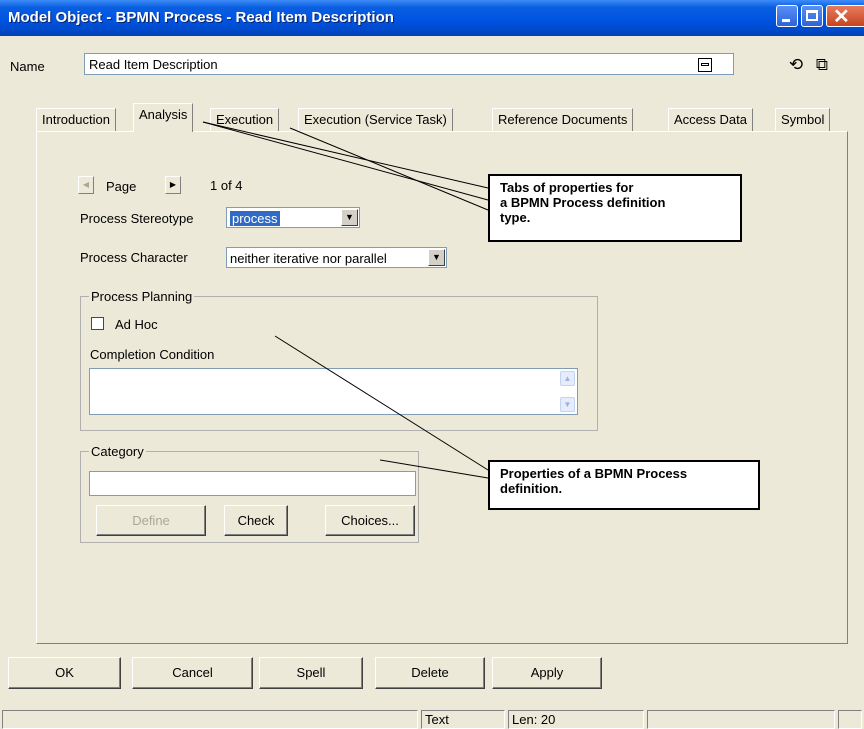 Image resolution: width=864 pixels, height=729 pixels. I want to click on scroll-down-icon: ▼, so click(567, 404).